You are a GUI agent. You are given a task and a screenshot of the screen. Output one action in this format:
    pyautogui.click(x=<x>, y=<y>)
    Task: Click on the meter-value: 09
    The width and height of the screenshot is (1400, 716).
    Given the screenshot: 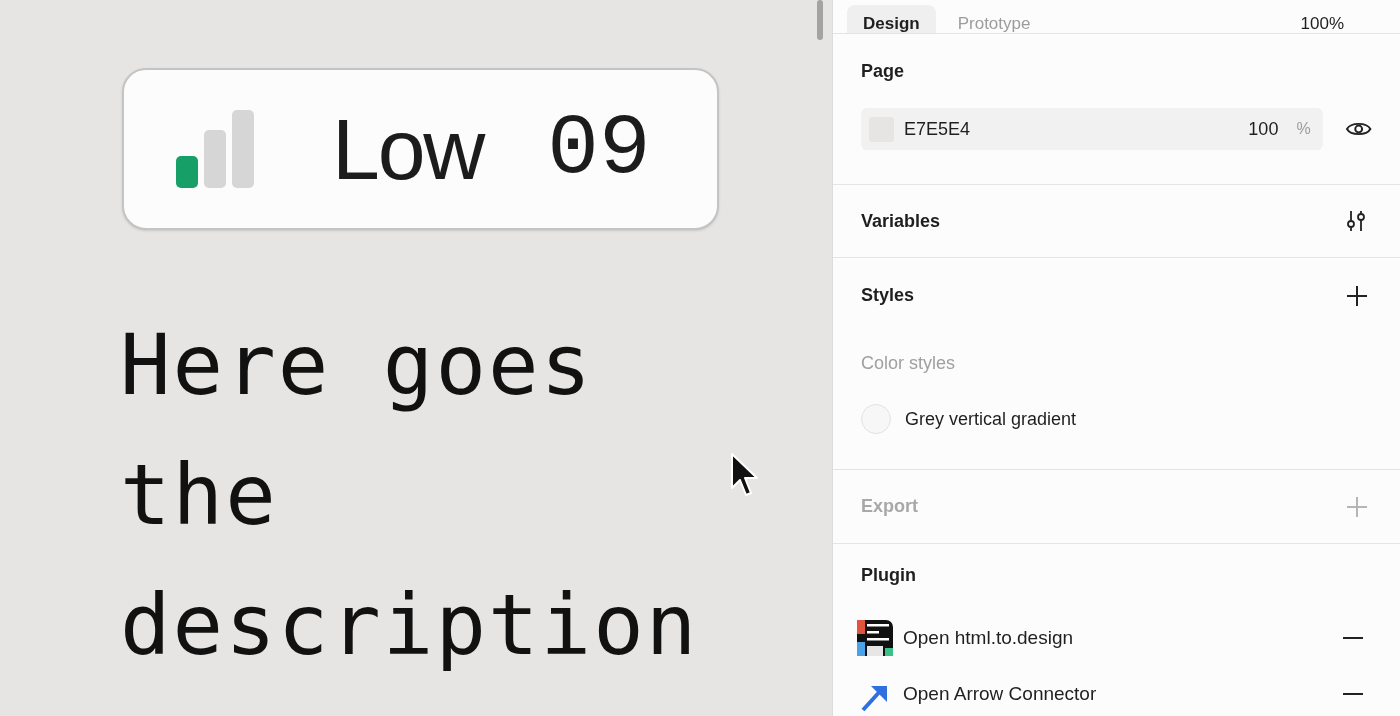 What is the action you would take?
    pyautogui.click(x=599, y=149)
    